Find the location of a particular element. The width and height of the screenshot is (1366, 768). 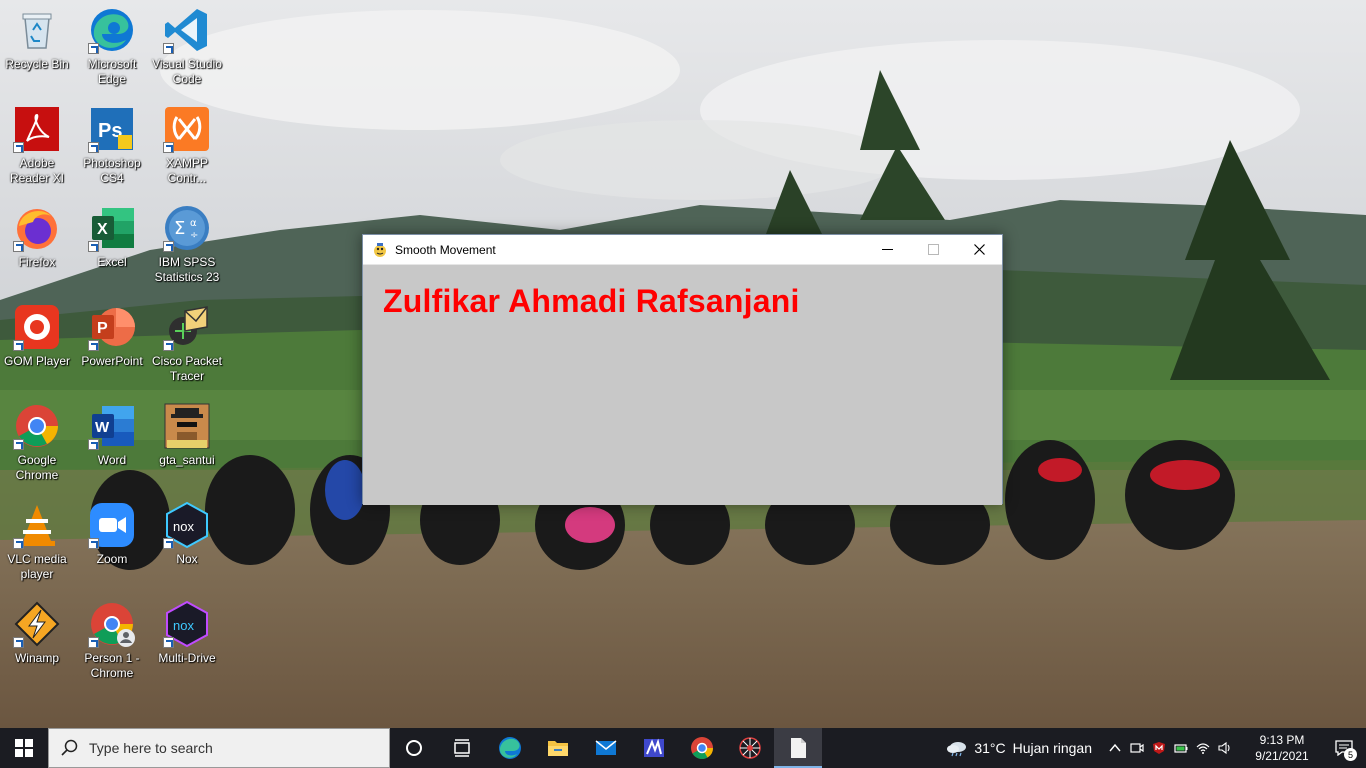

desktop-icon-cisco-packet-tracer: Cisco Packet Tracer is located at coordinates (187, 344).